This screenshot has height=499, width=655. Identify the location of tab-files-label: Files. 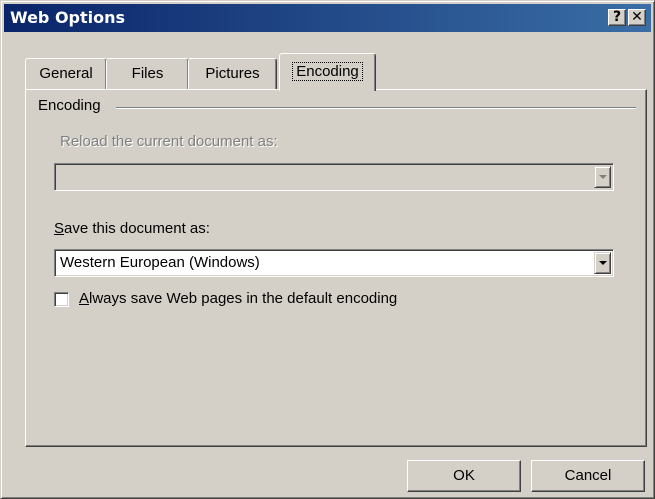
(147, 73).